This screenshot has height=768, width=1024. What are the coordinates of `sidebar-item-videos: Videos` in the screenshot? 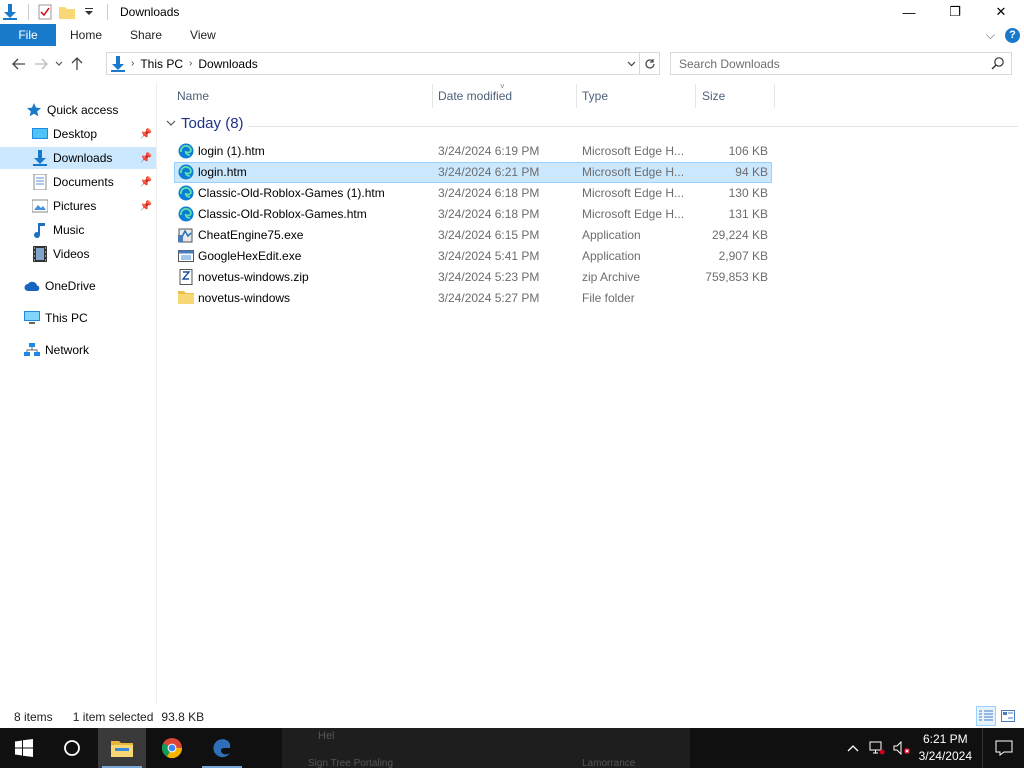 It's located at (78, 254).